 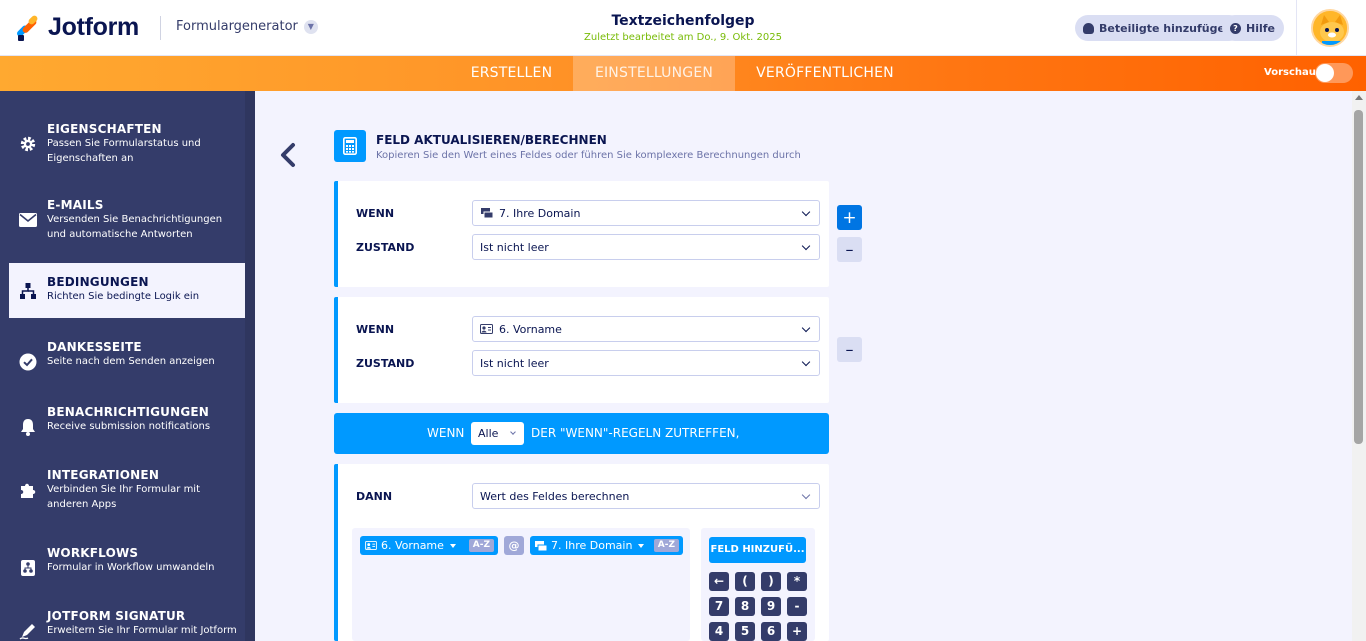 I want to click on sidebar-item-title: EIGENSCHAFTEN, so click(x=104, y=129).